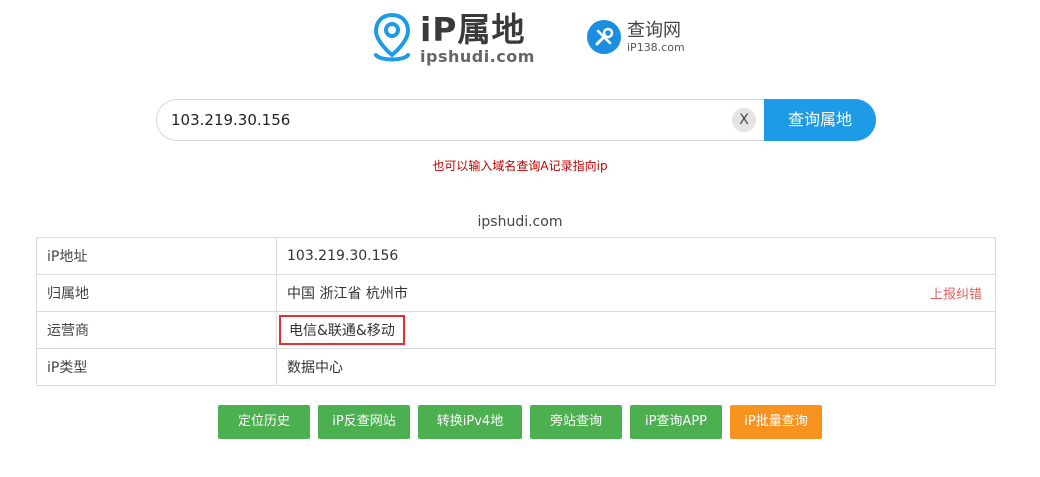  Describe the element at coordinates (156, 367) in the screenshot. I see `row-key: iP类型` at that location.